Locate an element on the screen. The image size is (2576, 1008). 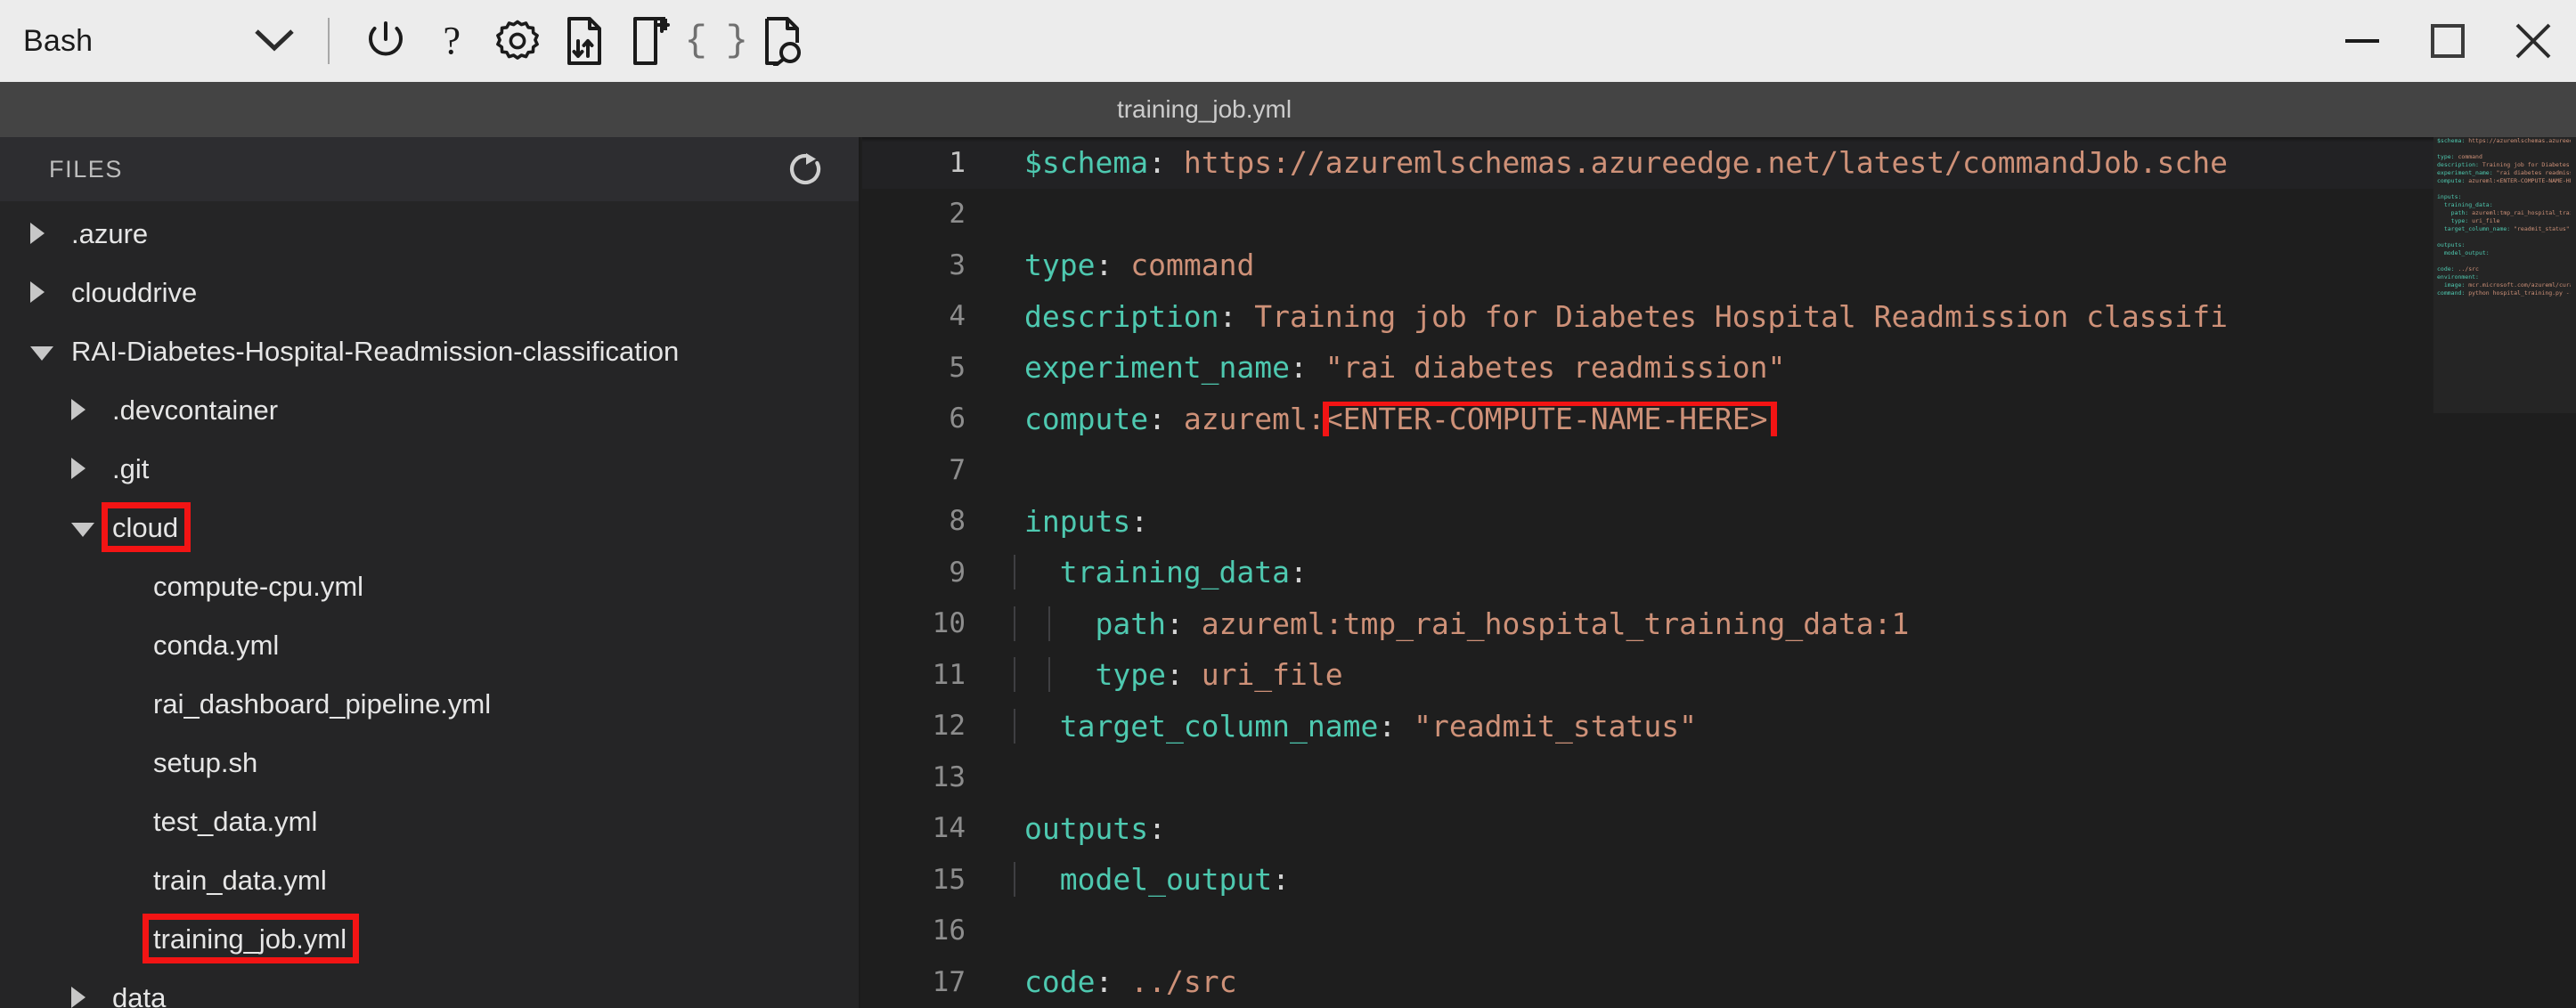
upload-download-file-icon is located at coordinates (583, 41).